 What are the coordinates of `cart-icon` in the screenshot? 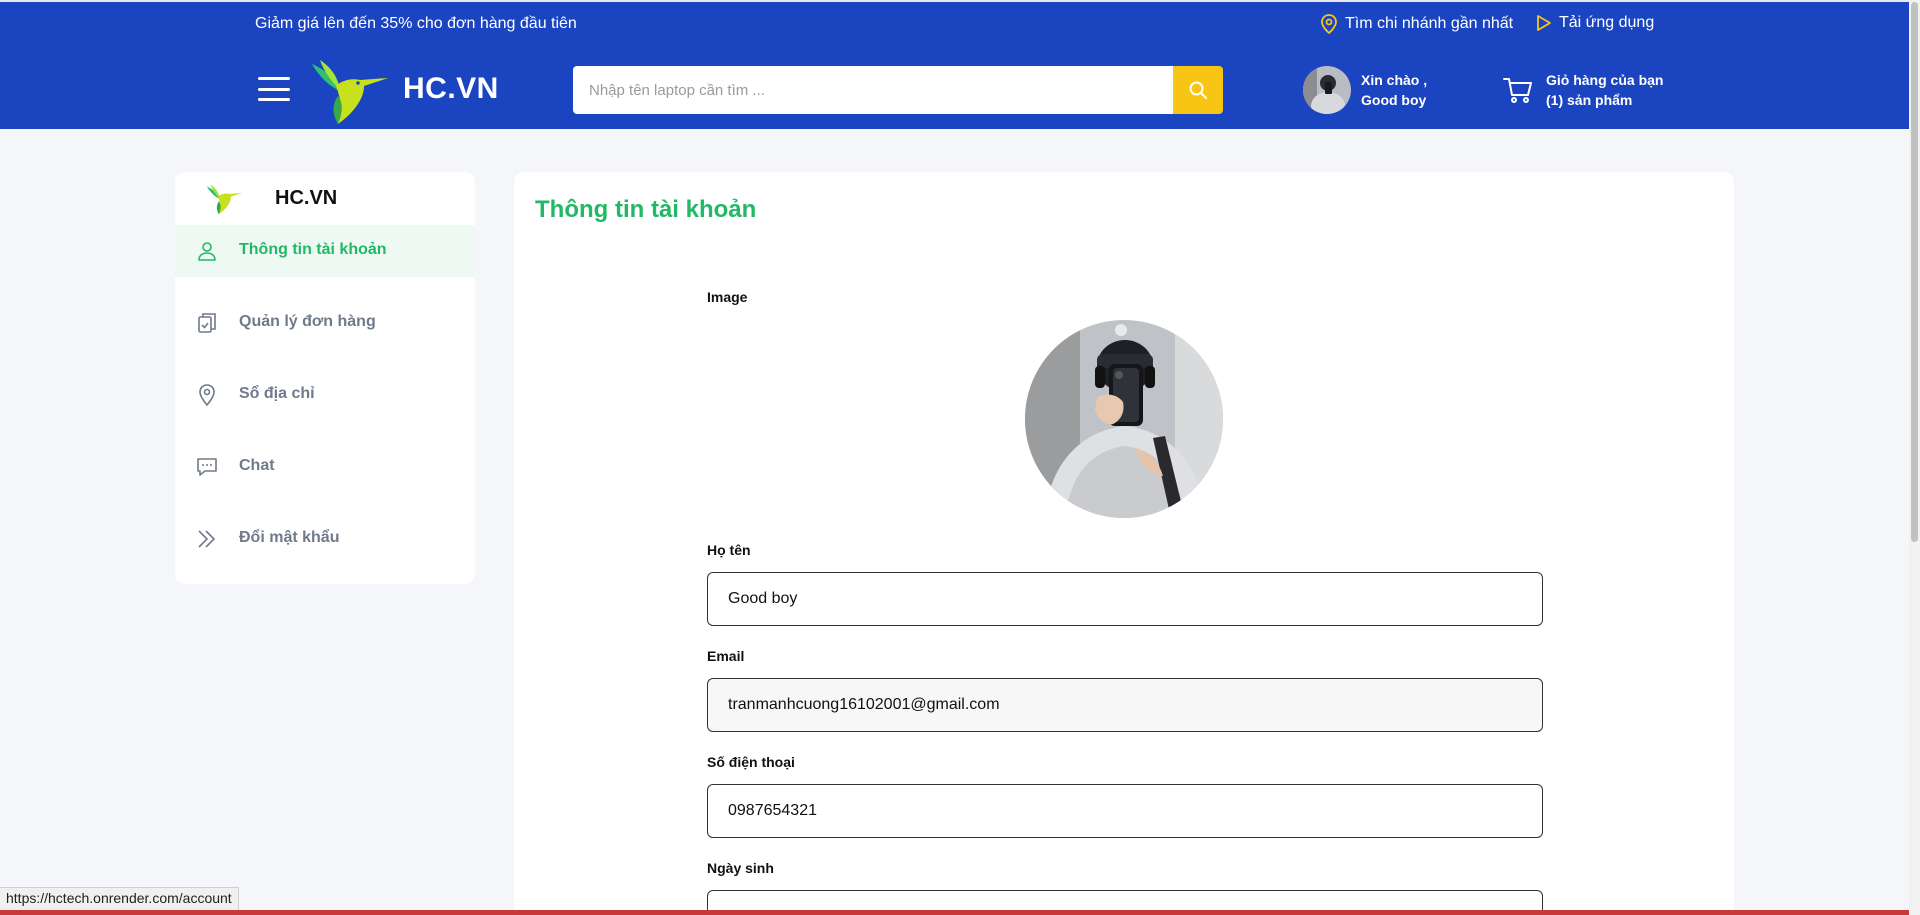 It's located at (1518, 90).